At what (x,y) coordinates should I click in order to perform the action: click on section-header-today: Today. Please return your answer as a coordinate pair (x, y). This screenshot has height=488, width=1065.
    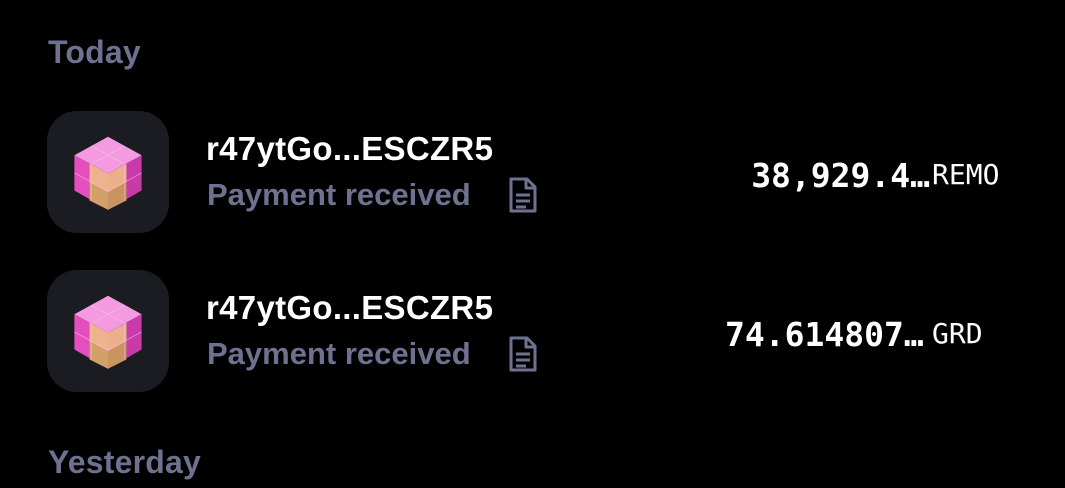
    Looking at the image, I should click on (94, 52).